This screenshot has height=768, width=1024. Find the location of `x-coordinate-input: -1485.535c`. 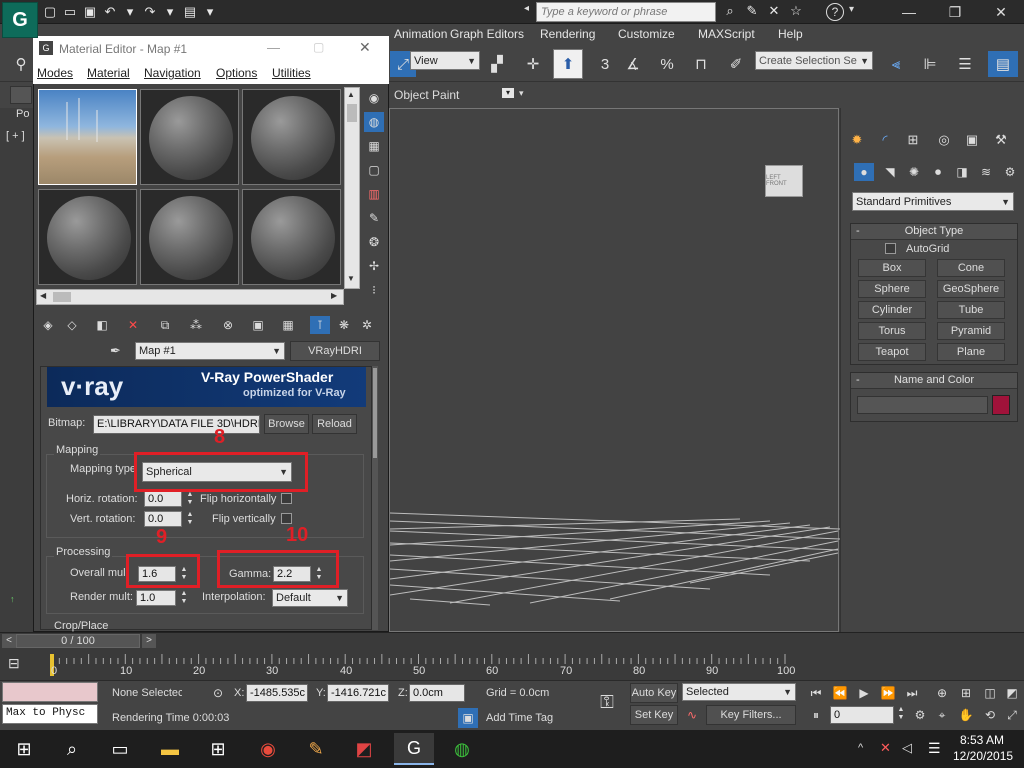

x-coordinate-input: -1485.535c is located at coordinates (277, 693).